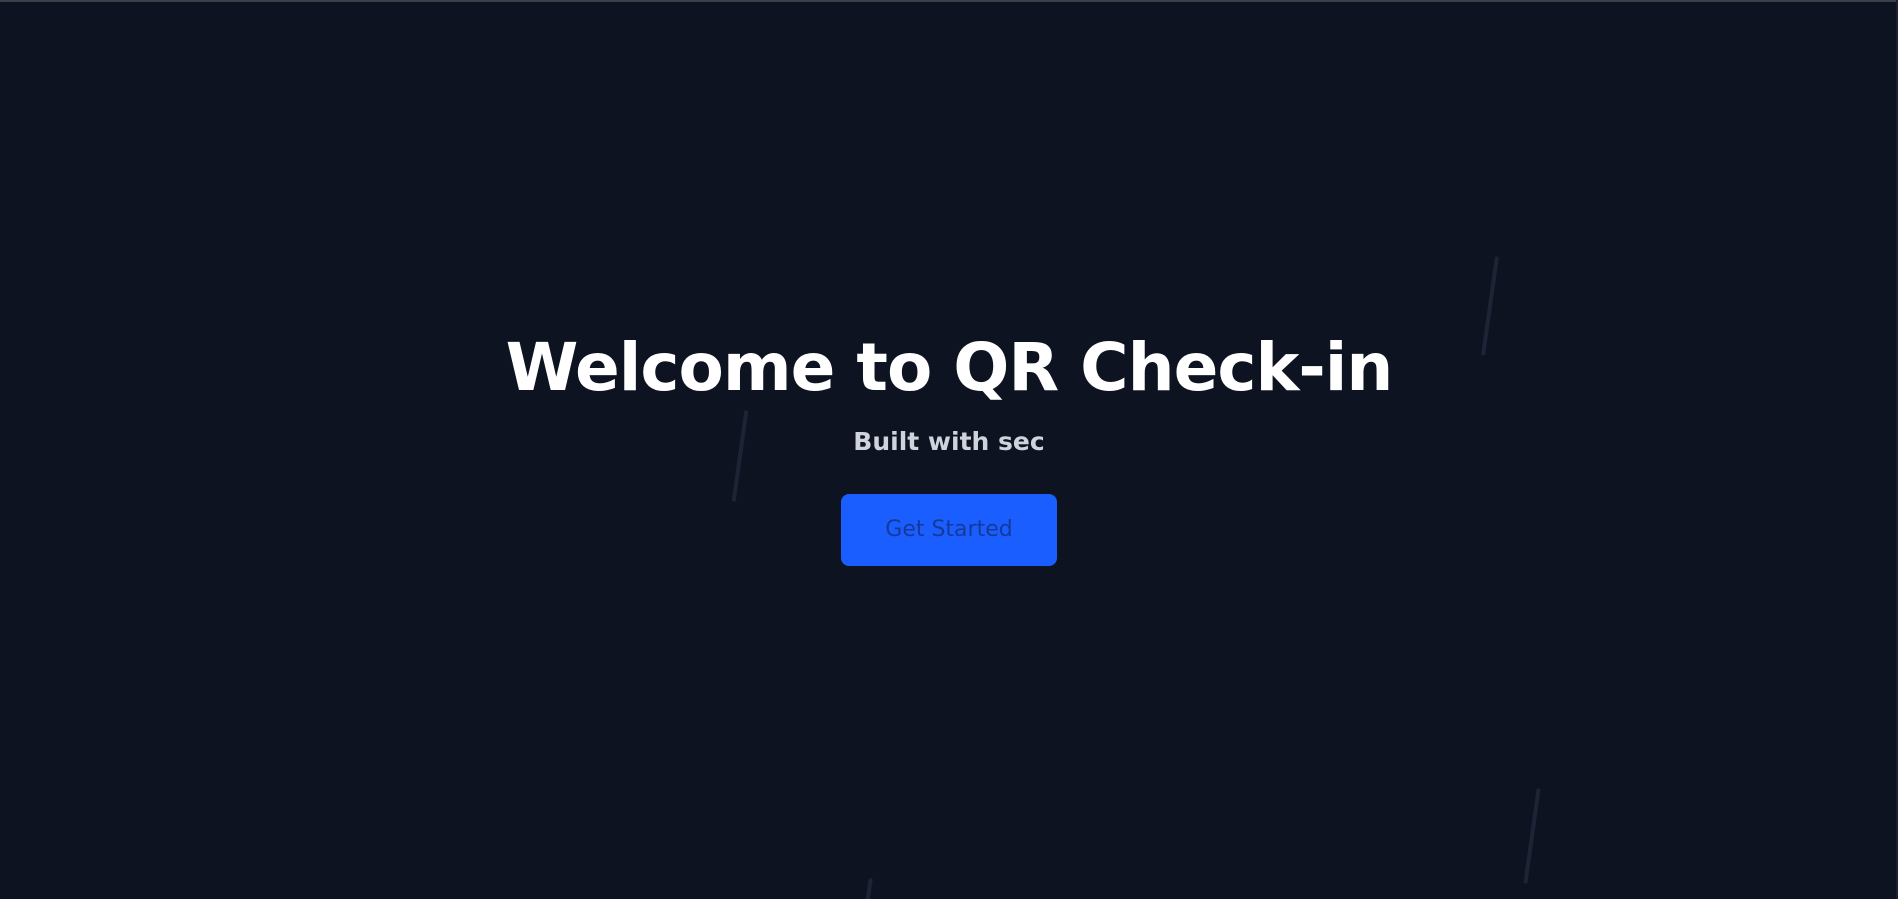 The height and width of the screenshot is (899, 1898). What do you see at coordinates (949, 367) in the screenshot?
I see `hero-title: Welcome to QR Check-in` at bounding box center [949, 367].